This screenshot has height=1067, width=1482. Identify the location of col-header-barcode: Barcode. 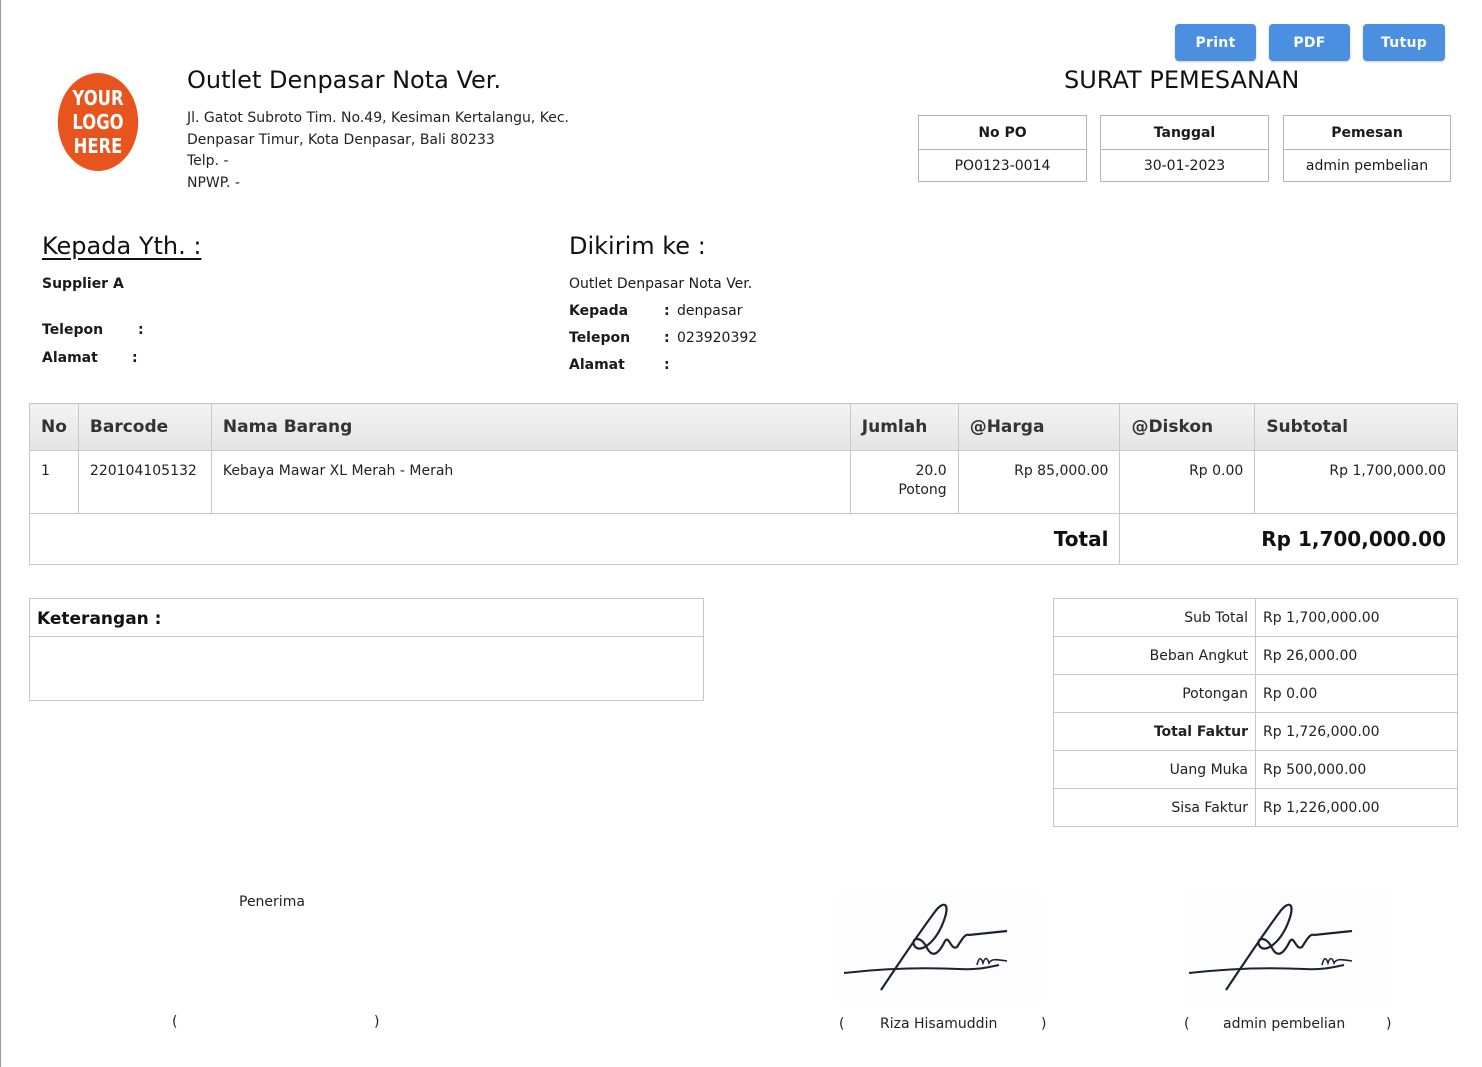
(144, 427).